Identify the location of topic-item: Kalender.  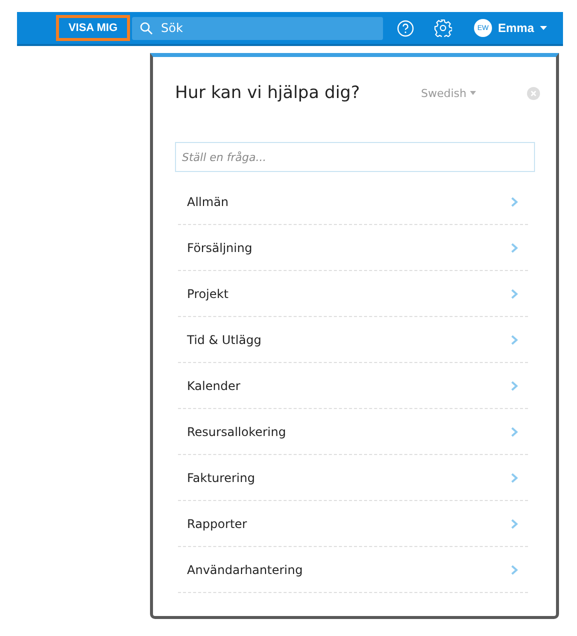
(353, 386).